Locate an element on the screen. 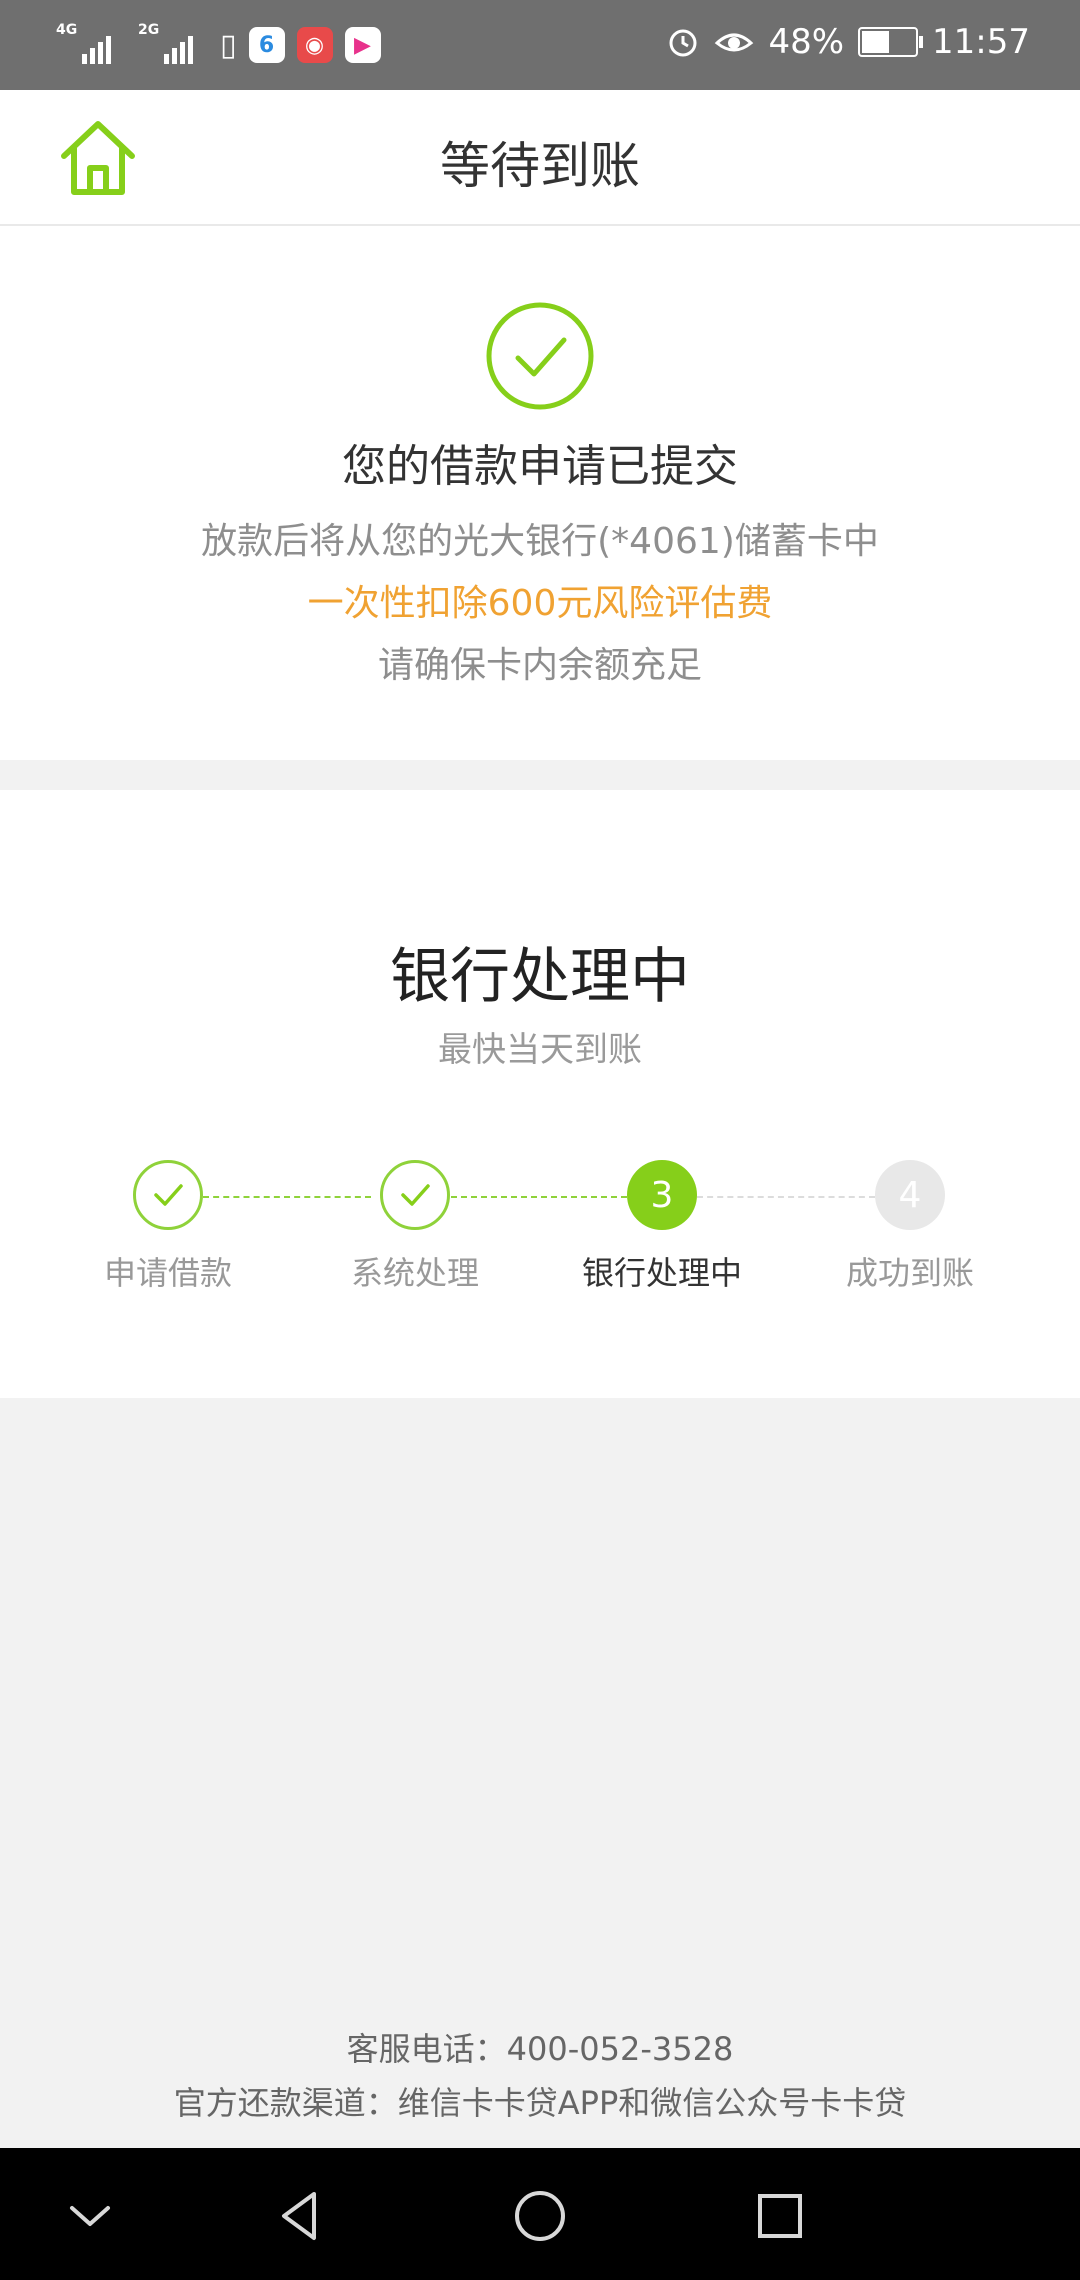 The width and height of the screenshot is (1080, 2280). step-success: 4 成功到账 is located at coordinates (910, 1227).